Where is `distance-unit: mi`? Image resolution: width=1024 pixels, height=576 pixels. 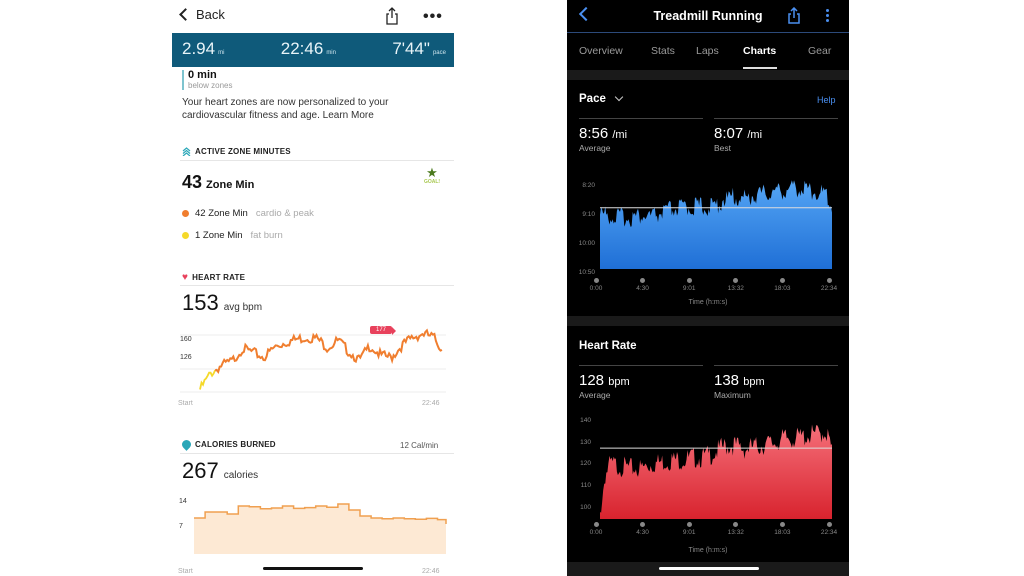 distance-unit: mi is located at coordinates (221, 53).